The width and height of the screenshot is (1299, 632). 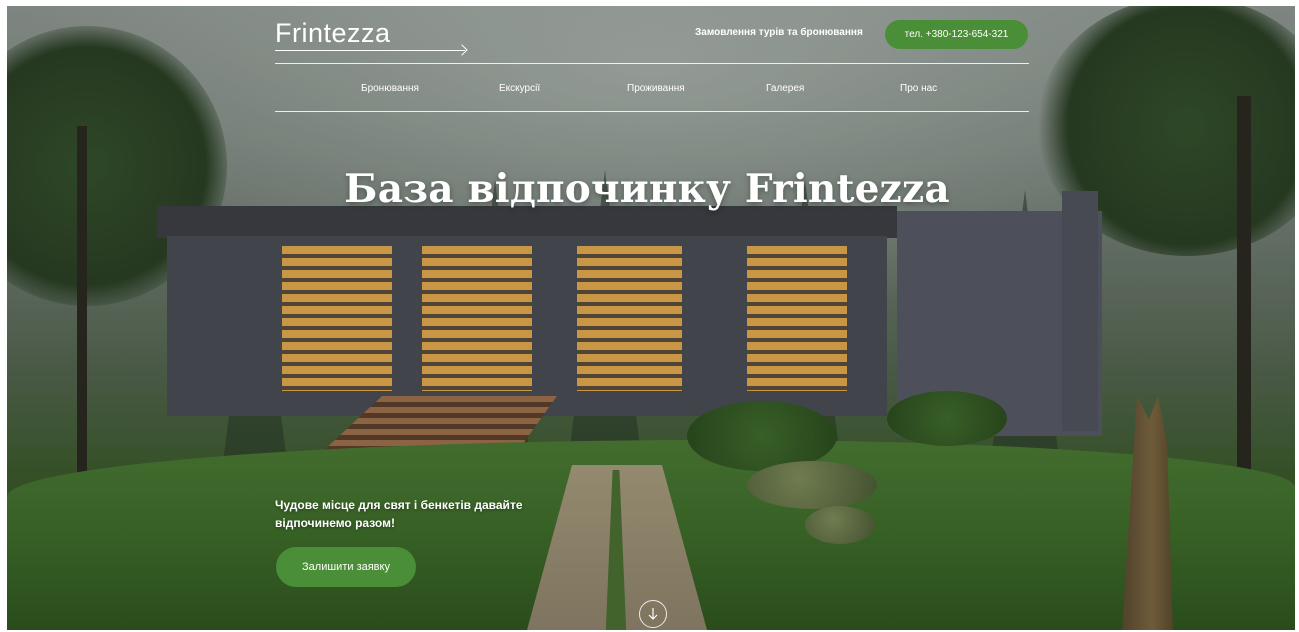 What do you see at coordinates (346, 567) in the screenshot?
I see `leave-request-button: Залишити заявку` at bounding box center [346, 567].